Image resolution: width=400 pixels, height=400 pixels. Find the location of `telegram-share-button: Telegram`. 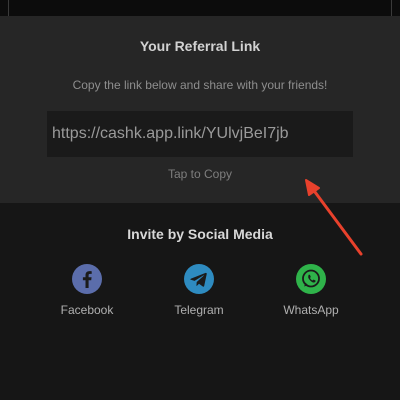

telegram-share-button: Telegram is located at coordinates (199, 290).